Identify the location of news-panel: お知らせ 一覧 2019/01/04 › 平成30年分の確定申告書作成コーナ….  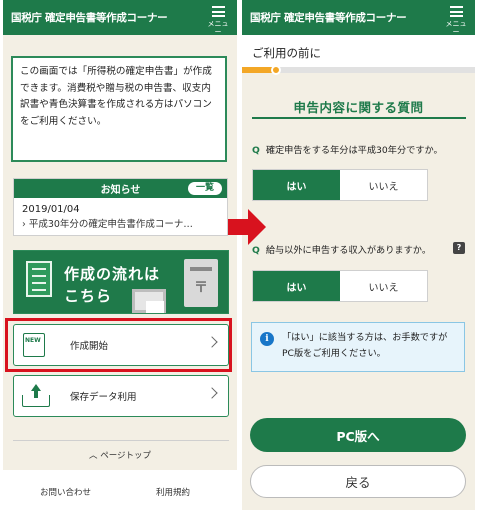
(120, 207).